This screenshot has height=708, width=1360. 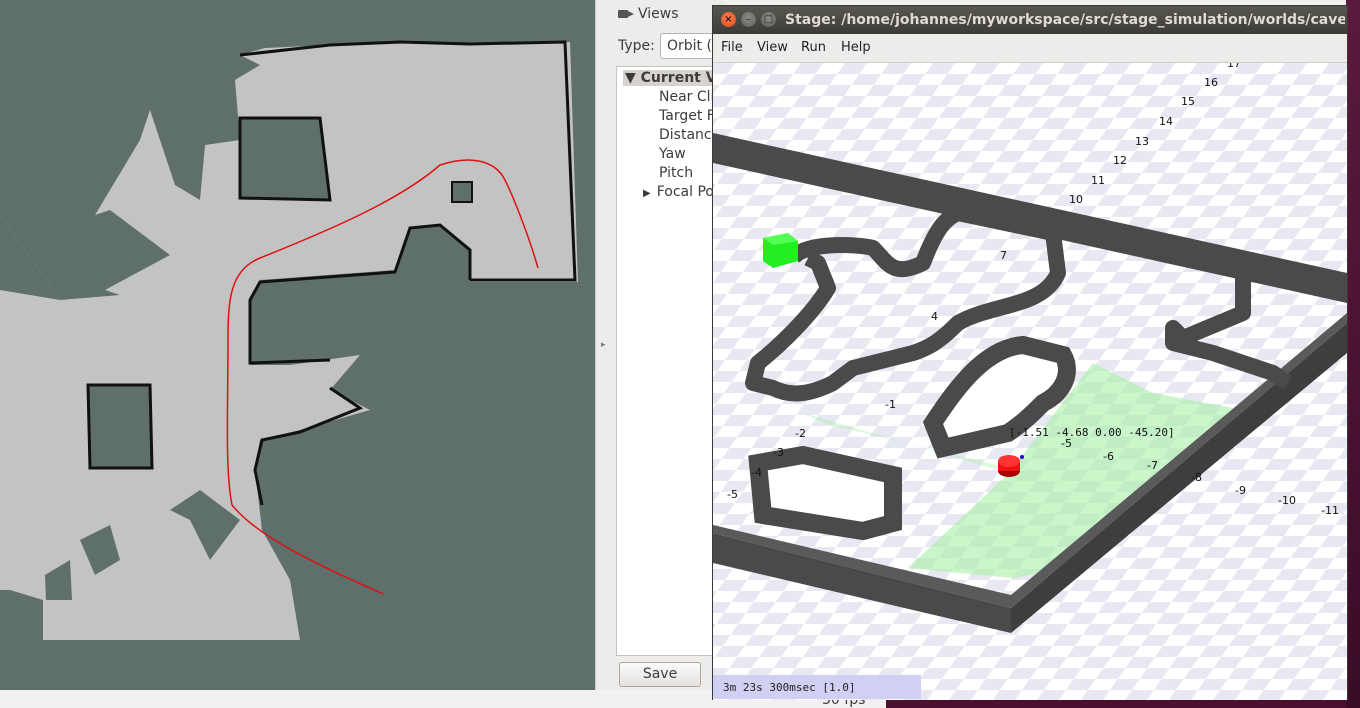 What do you see at coordinates (1152, 465) in the screenshot?
I see `axis-label-x--7: -7` at bounding box center [1152, 465].